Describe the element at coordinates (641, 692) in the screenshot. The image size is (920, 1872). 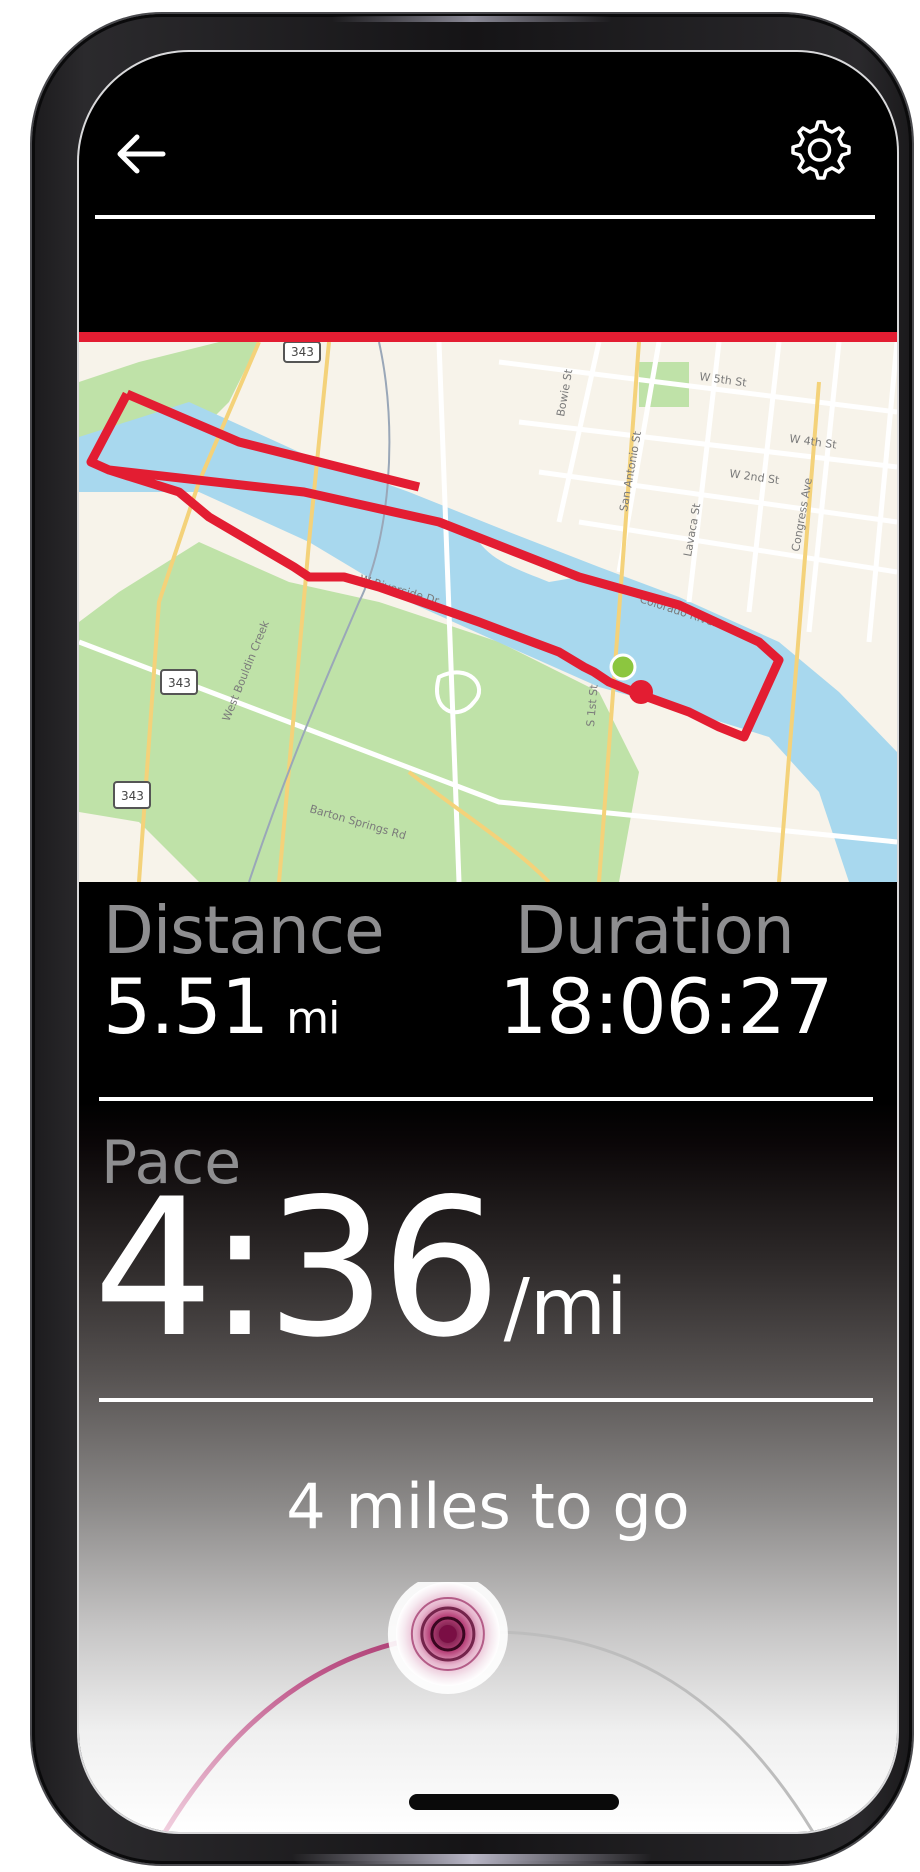
I see `route-end-marker` at that location.